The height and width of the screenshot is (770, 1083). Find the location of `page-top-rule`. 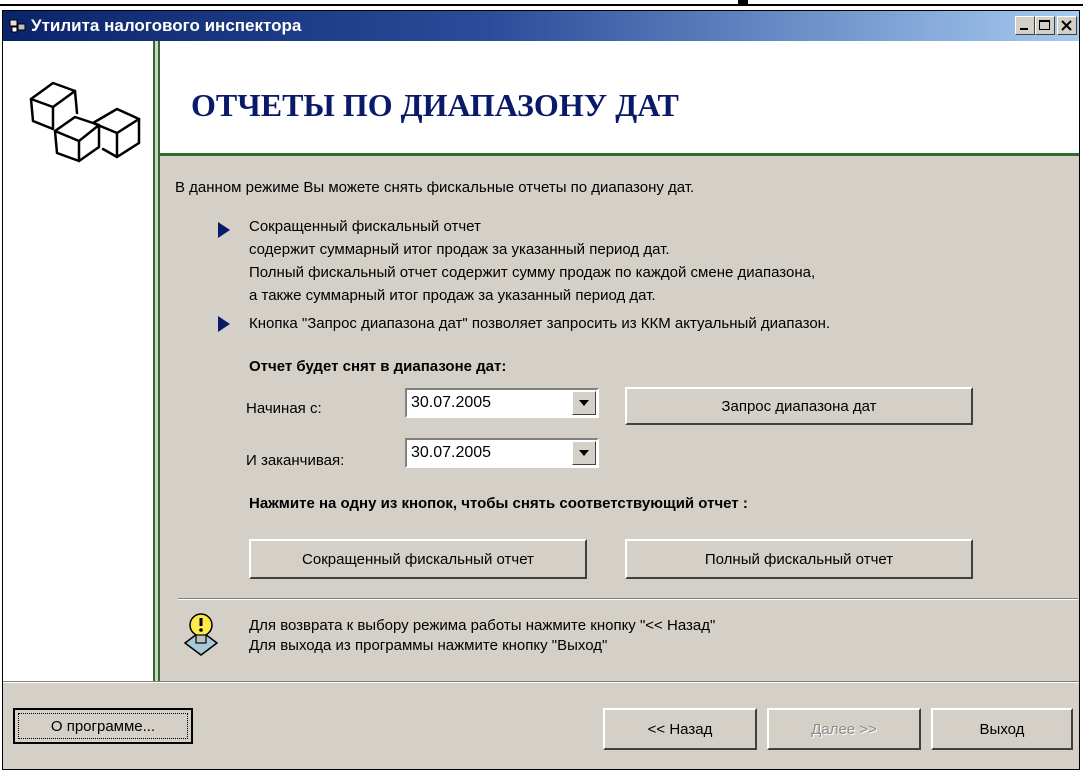

page-top-rule is located at coordinates (541, 5).